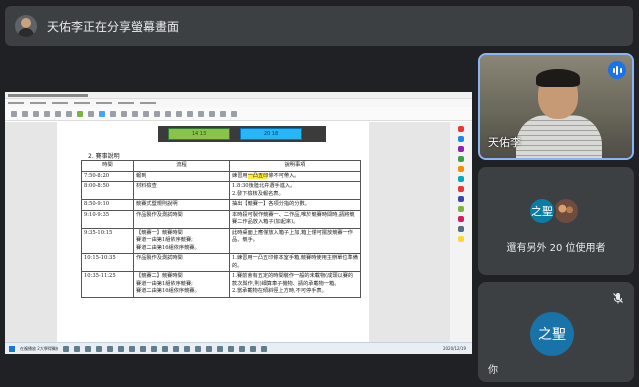  What do you see at coordinates (461, 232) in the screenshot?
I see `side-tool-panel` at bounding box center [461, 232].